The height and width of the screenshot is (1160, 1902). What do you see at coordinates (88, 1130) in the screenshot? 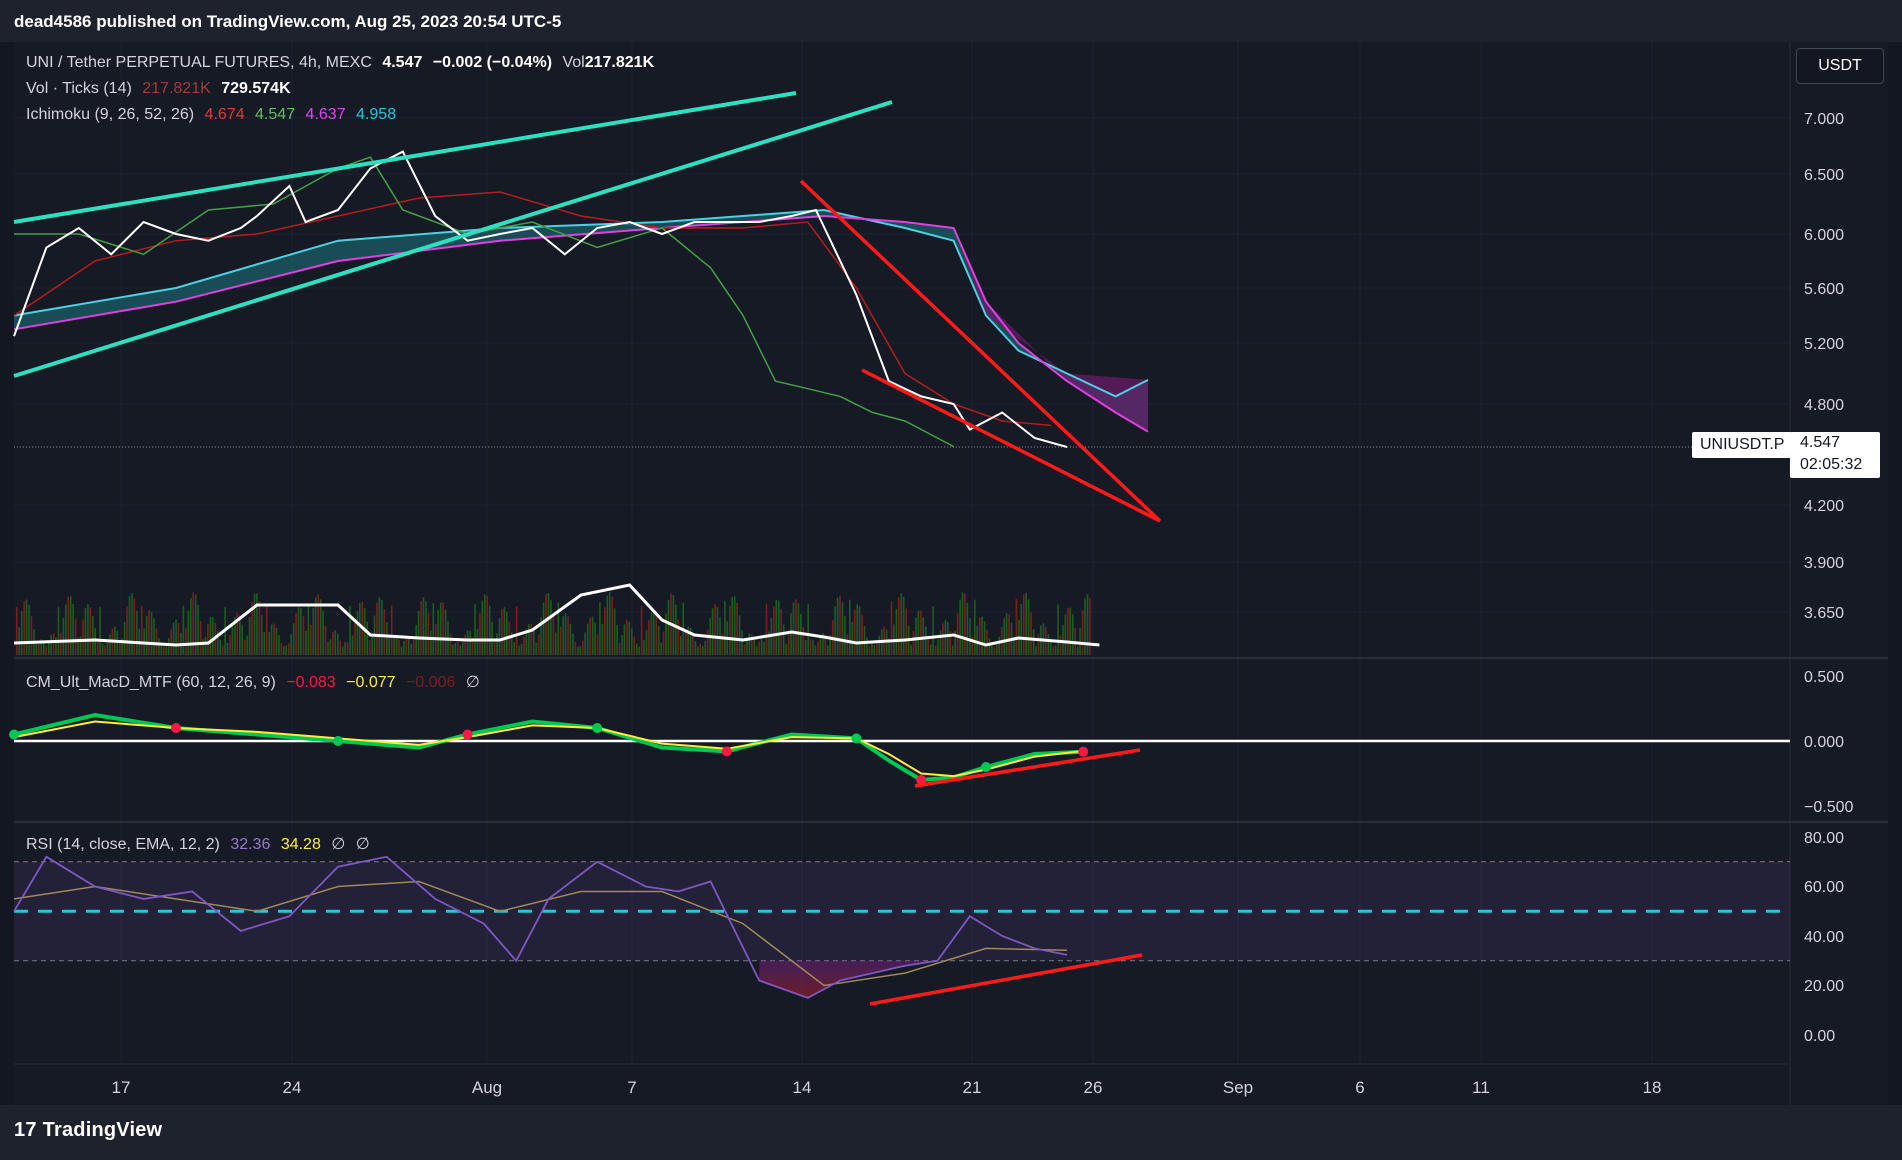
I see `tradingview-logo: 17 TradingView` at bounding box center [88, 1130].